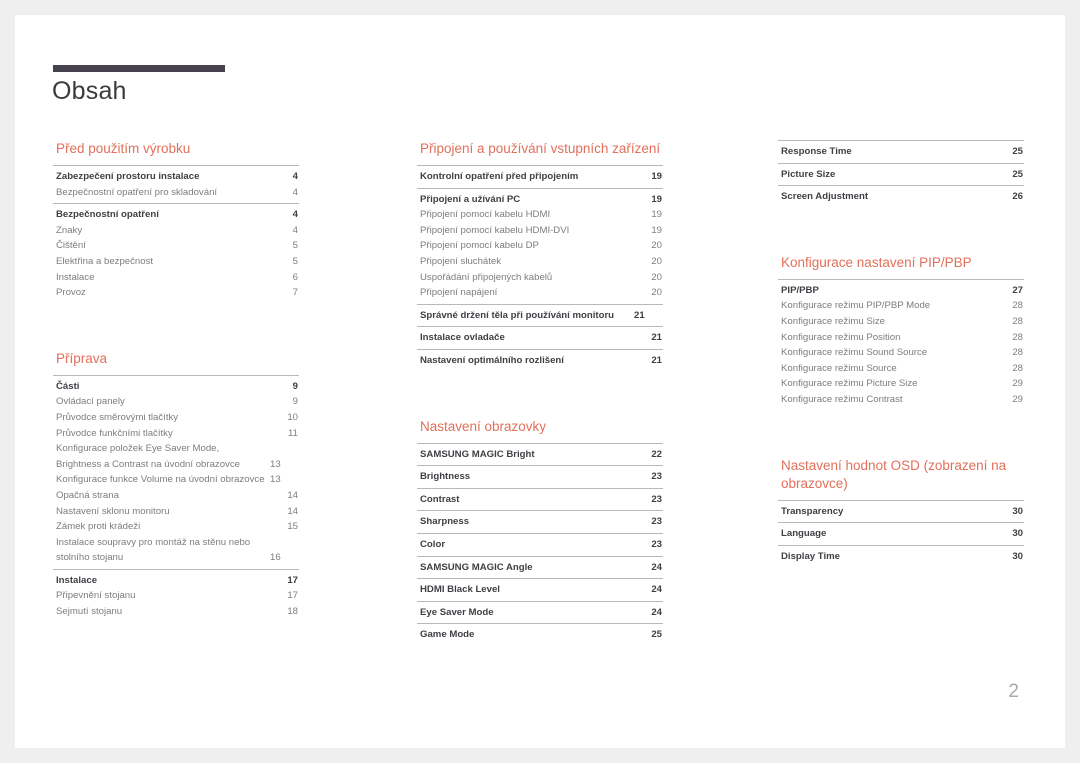  What do you see at coordinates (176, 512) in the screenshot?
I see `toc-entry: Nastavení sklonu monitoru 14` at bounding box center [176, 512].